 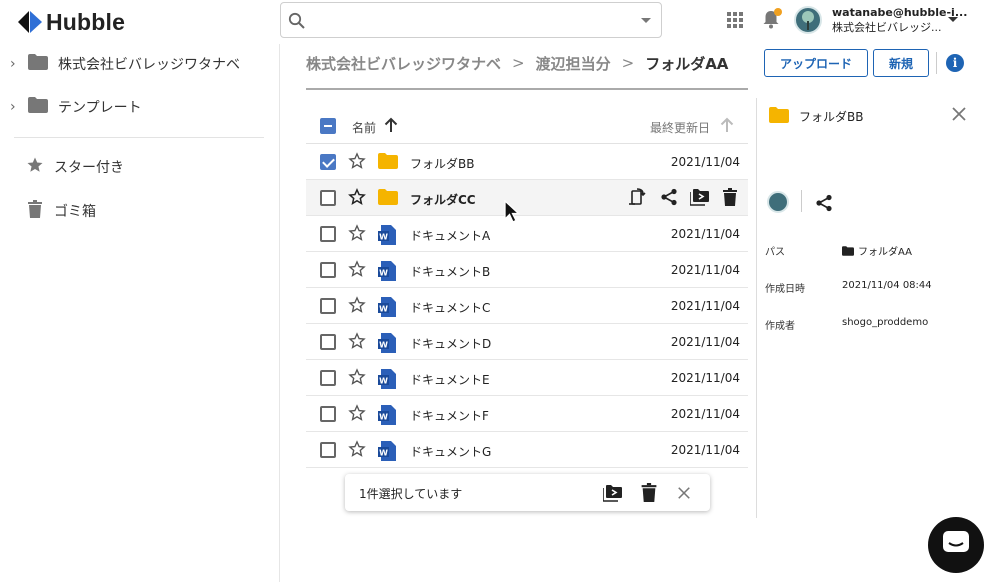 I want to click on file-name: ドキュメントF, so click(x=449, y=415).